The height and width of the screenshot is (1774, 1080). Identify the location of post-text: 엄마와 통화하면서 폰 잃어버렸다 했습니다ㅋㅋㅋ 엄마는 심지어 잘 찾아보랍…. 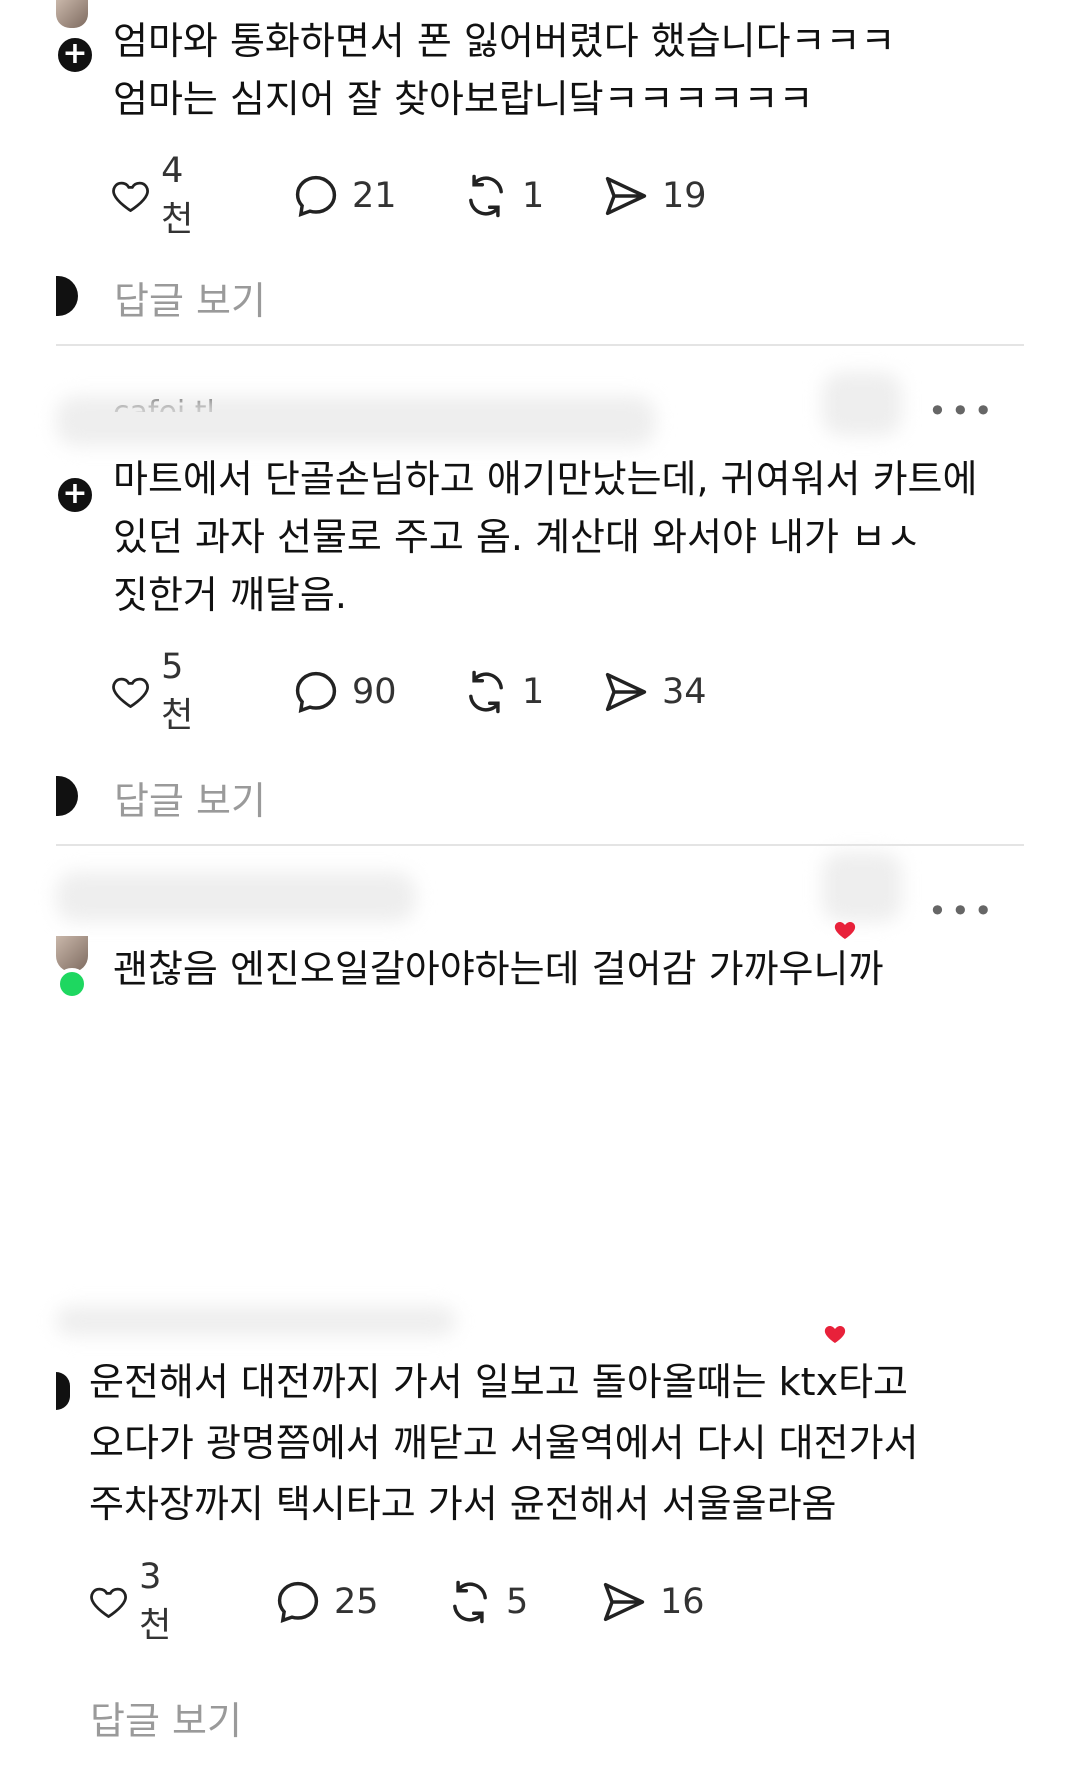
(504, 70).